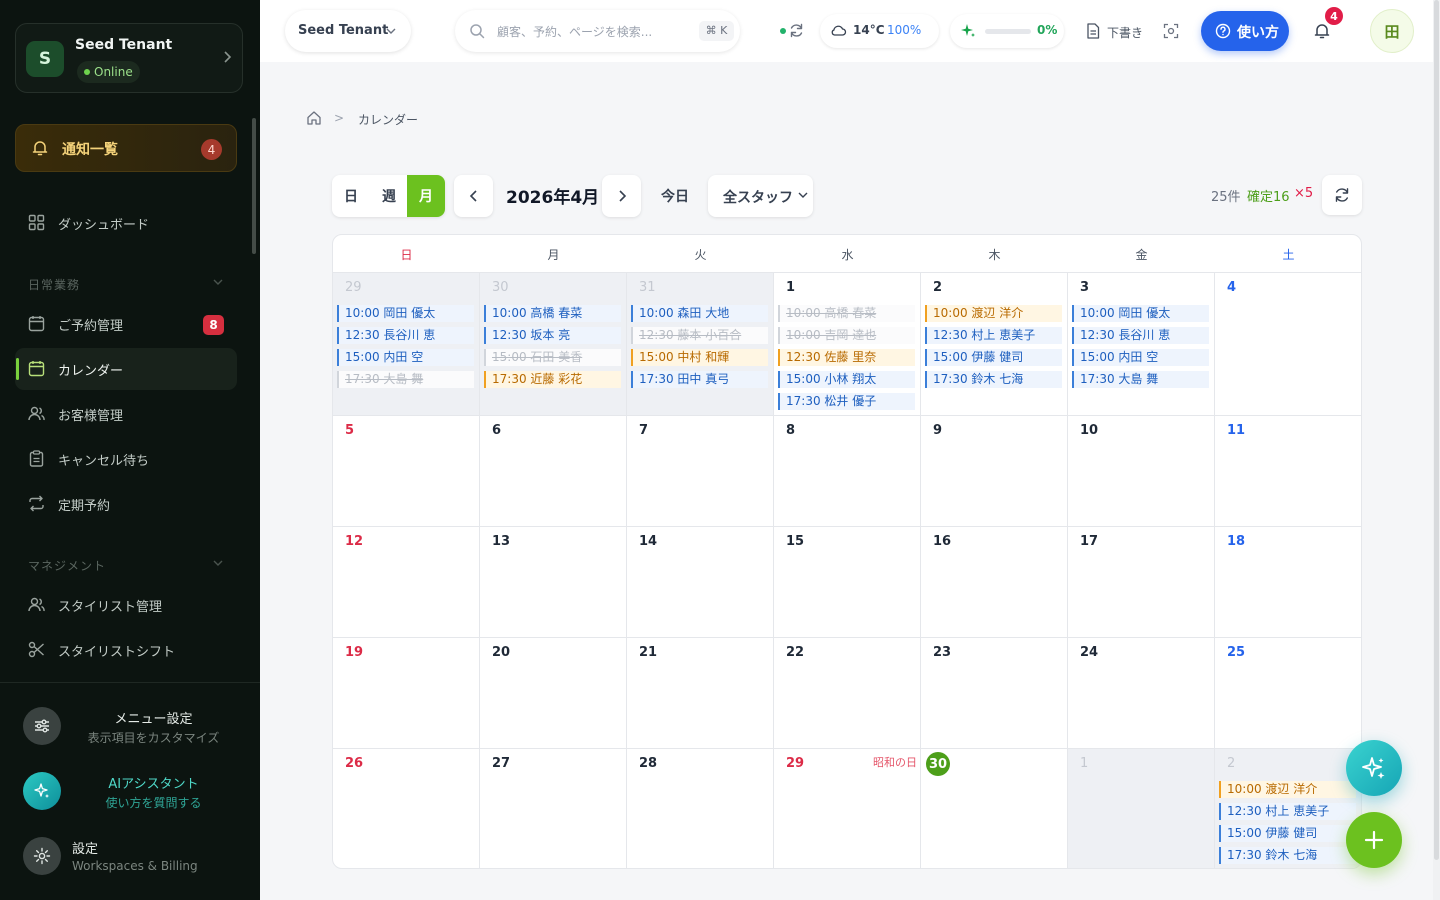 This screenshot has height=900, width=1440. What do you see at coordinates (847, 808) in the screenshot?
I see `calendar-day-cell: 29 昭和の日` at bounding box center [847, 808].